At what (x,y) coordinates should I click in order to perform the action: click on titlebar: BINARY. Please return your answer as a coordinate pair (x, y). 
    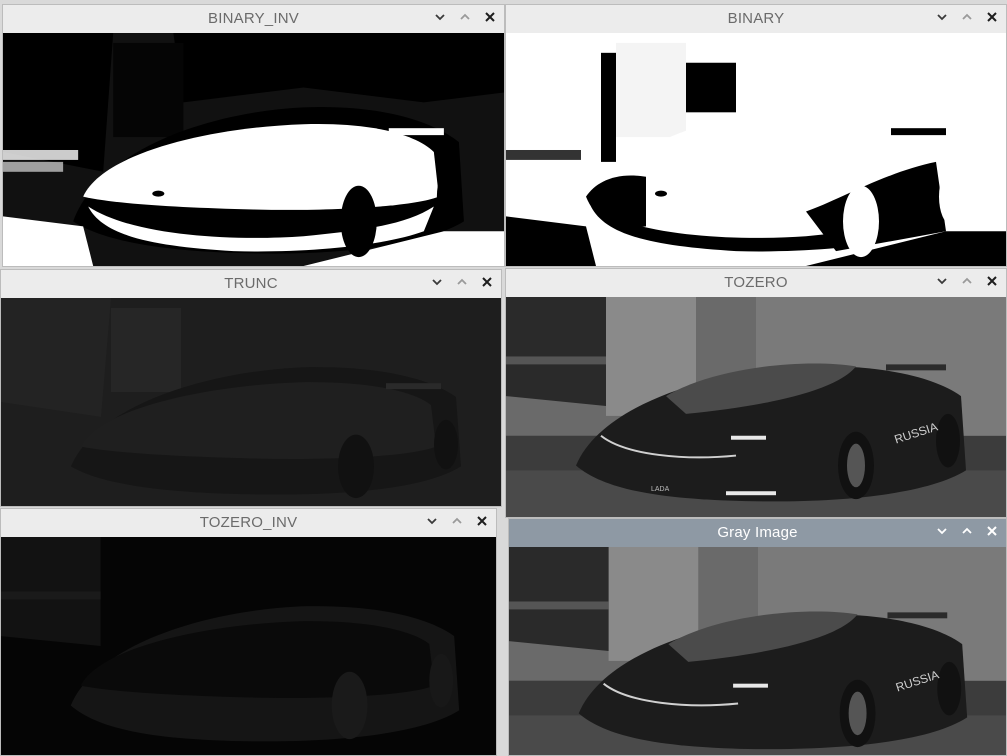
    Looking at the image, I should click on (756, 19).